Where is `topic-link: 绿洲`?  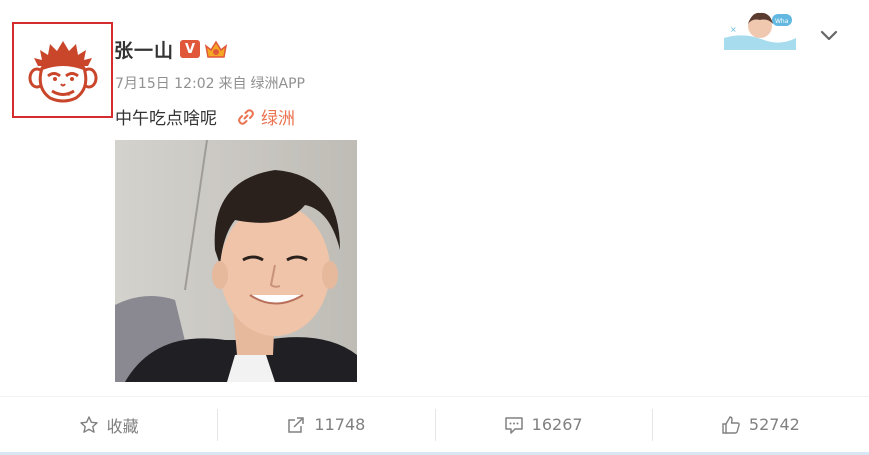 topic-link: 绿洲 is located at coordinates (278, 116).